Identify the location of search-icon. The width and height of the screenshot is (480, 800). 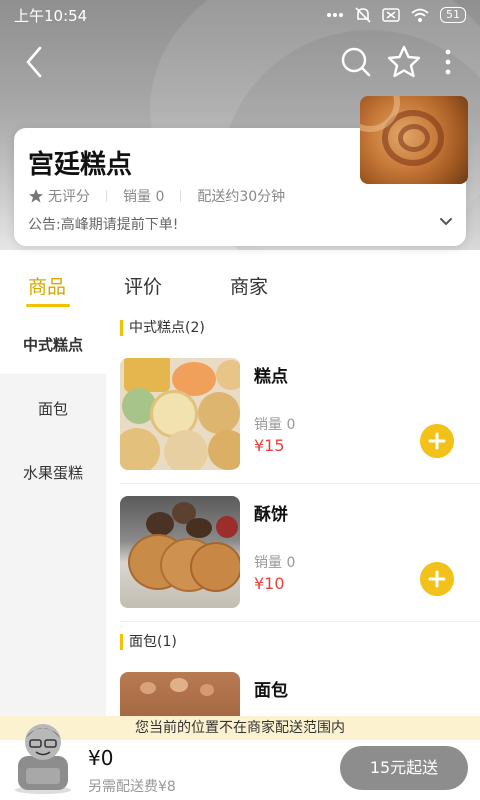
(356, 62).